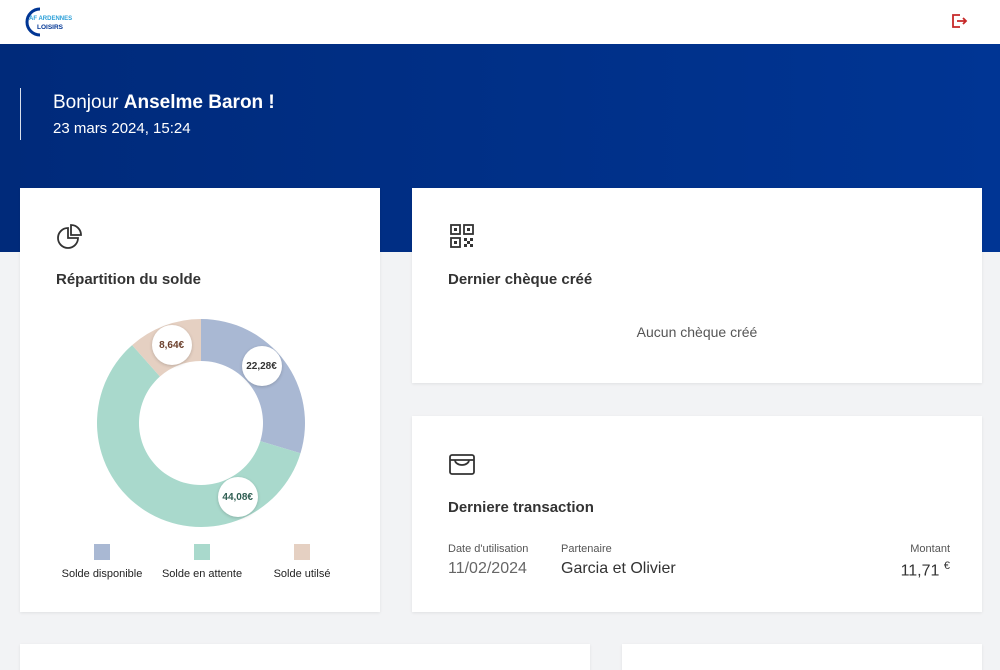 The width and height of the screenshot is (1000, 670). What do you see at coordinates (697, 332) in the screenshot?
I see `no-cheque-message: Aucun chèque créé` at bounding box center [697, 332].